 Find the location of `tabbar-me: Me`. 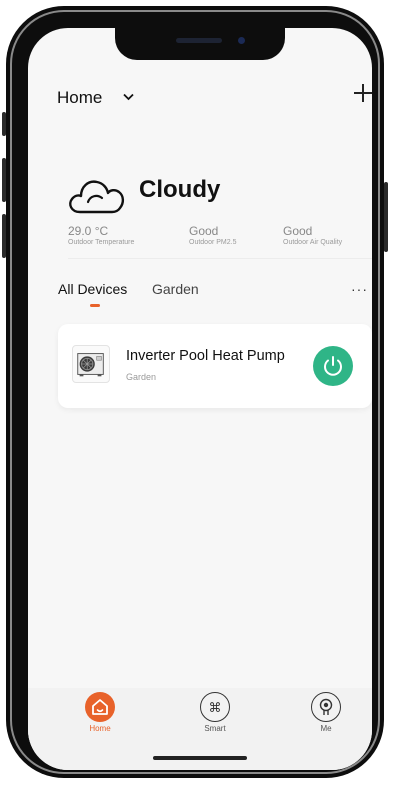

tabbar-me: Me is located at coordinates (326, 712).